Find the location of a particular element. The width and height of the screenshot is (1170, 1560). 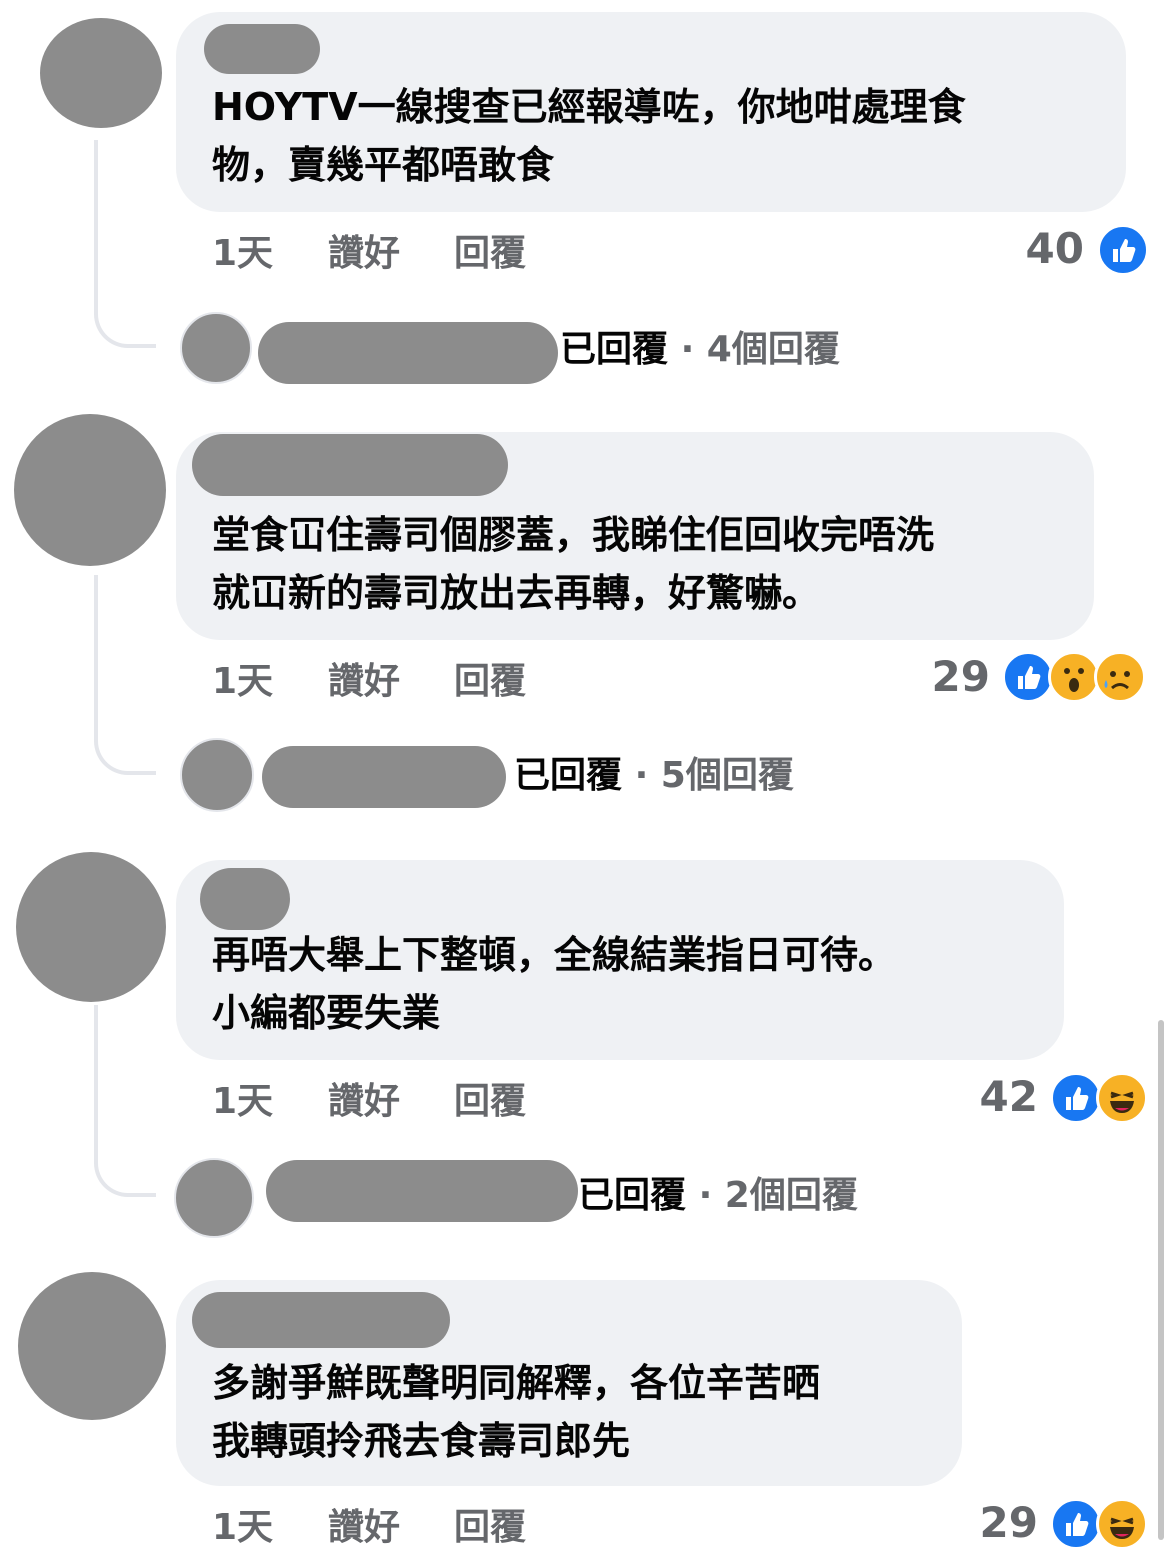

comment-text: 再唔大舉上下整頓，全線結業指日可待。 小編都要失業 is located at coordinates (554, 984).